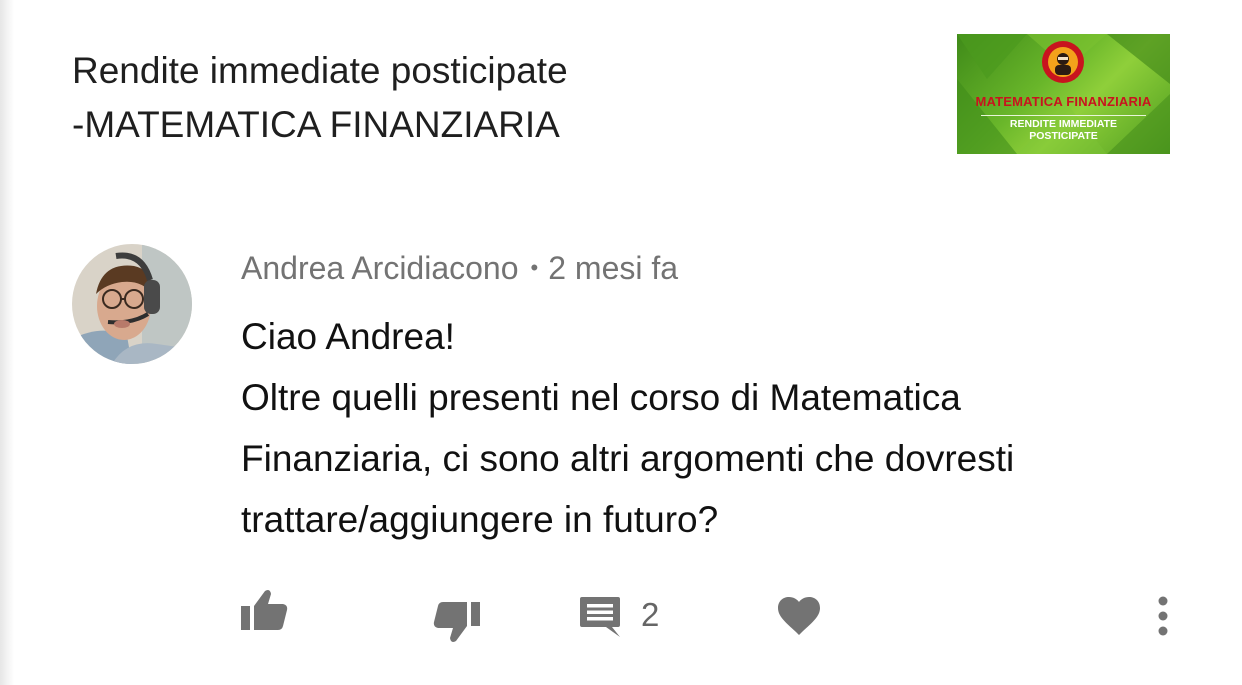 The height and width of the screenshot is (685, 1242). What do you see at coordinates (1063, 115) in the screenshot?
I see `thumbnail-divider` at bounding box center [1063, 115].